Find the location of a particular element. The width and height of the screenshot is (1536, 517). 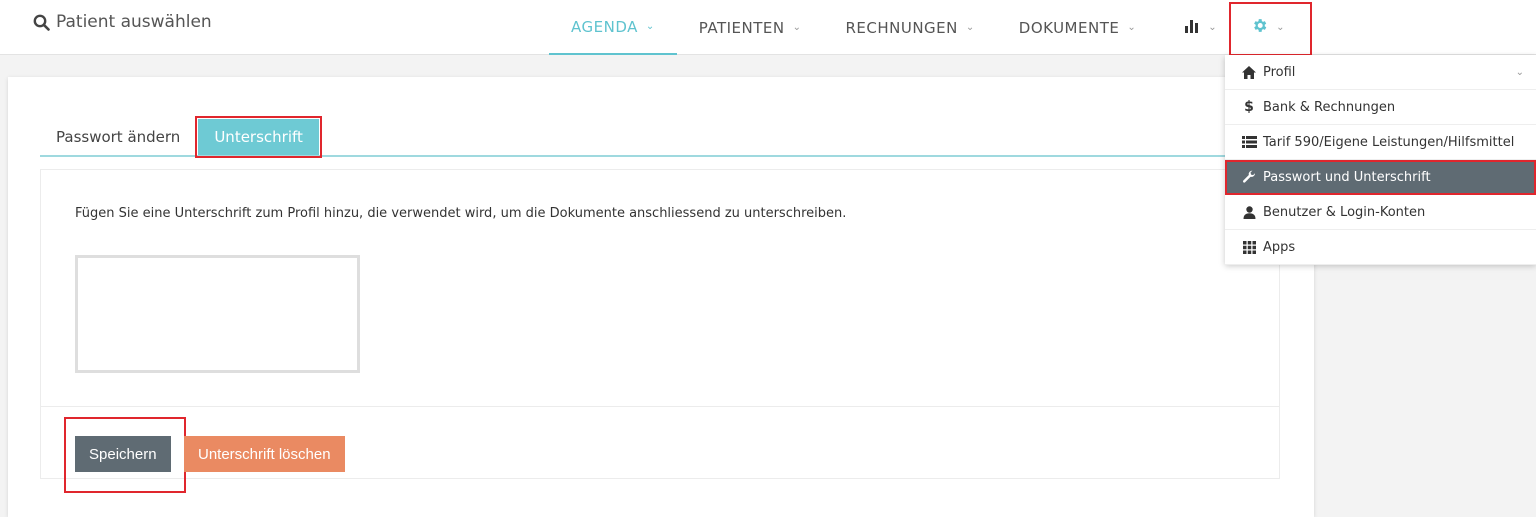

nav-agenda: AGENDA ⌄ is located at coordinates (613, 27).